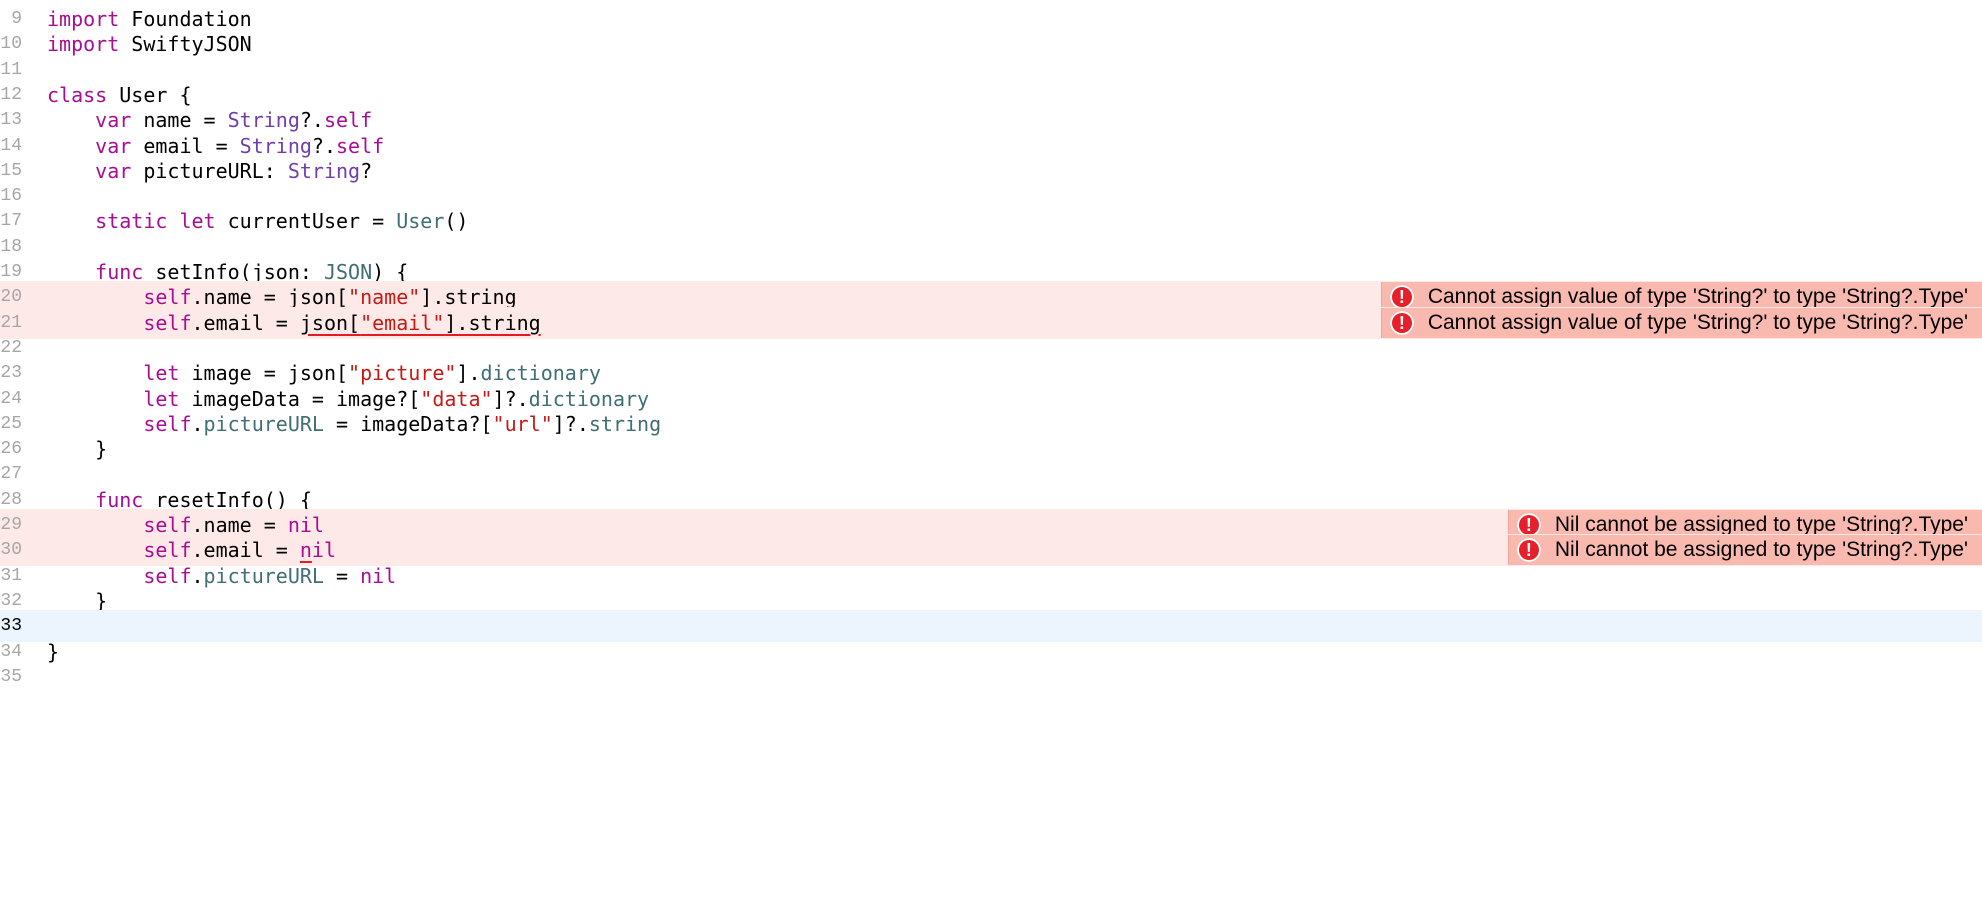 Image resolution: width=1982 pixels, height=909 pixels. Describe the element at coordinates (11, 676) in the screenshot. I see `line-number: 35` at that location.